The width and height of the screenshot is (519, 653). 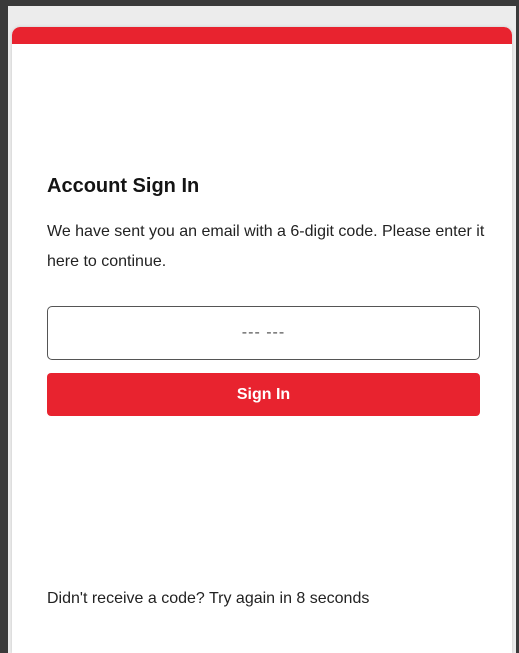 What do you see at coordinates (123, 186) in the screenshot?
I see `page-title: Account Sign In` at bounding box center [123, 186].